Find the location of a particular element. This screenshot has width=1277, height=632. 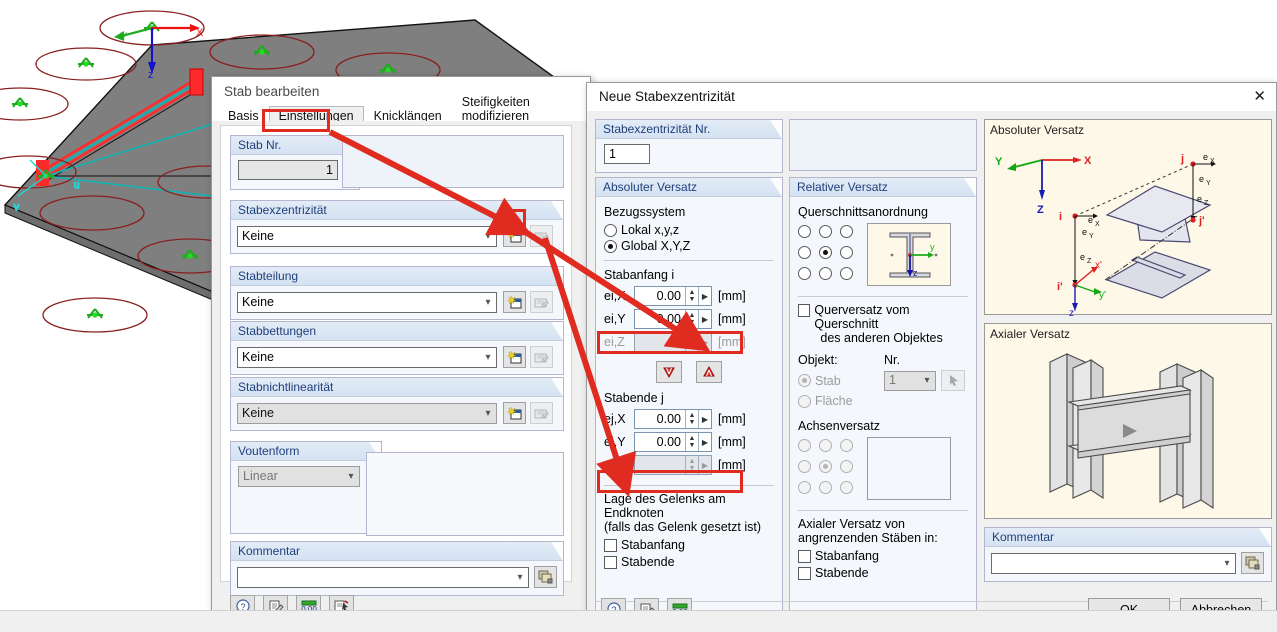

ei-y-stepper: ▲ ▼ is located at coordinates (691, 319).